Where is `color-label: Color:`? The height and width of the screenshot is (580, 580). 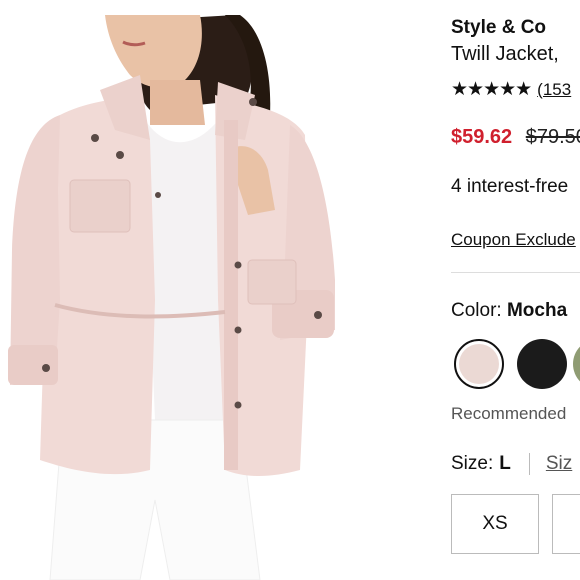
color-label: Color: is located at coordinates (476, 310).